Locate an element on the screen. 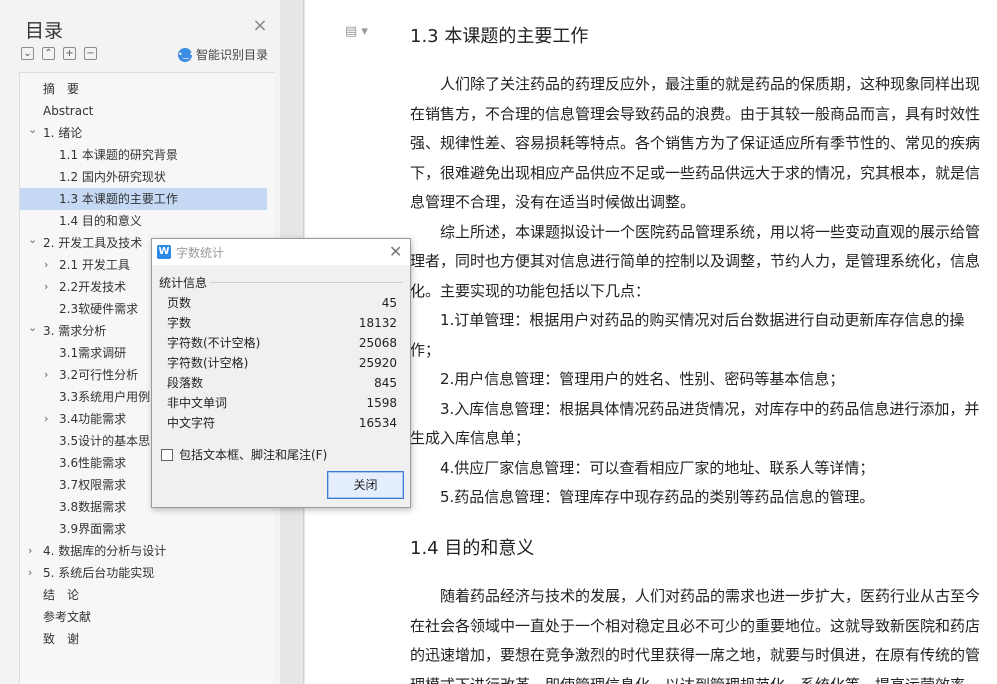  stat-label: 字数 is located at coordinates (179, 323).